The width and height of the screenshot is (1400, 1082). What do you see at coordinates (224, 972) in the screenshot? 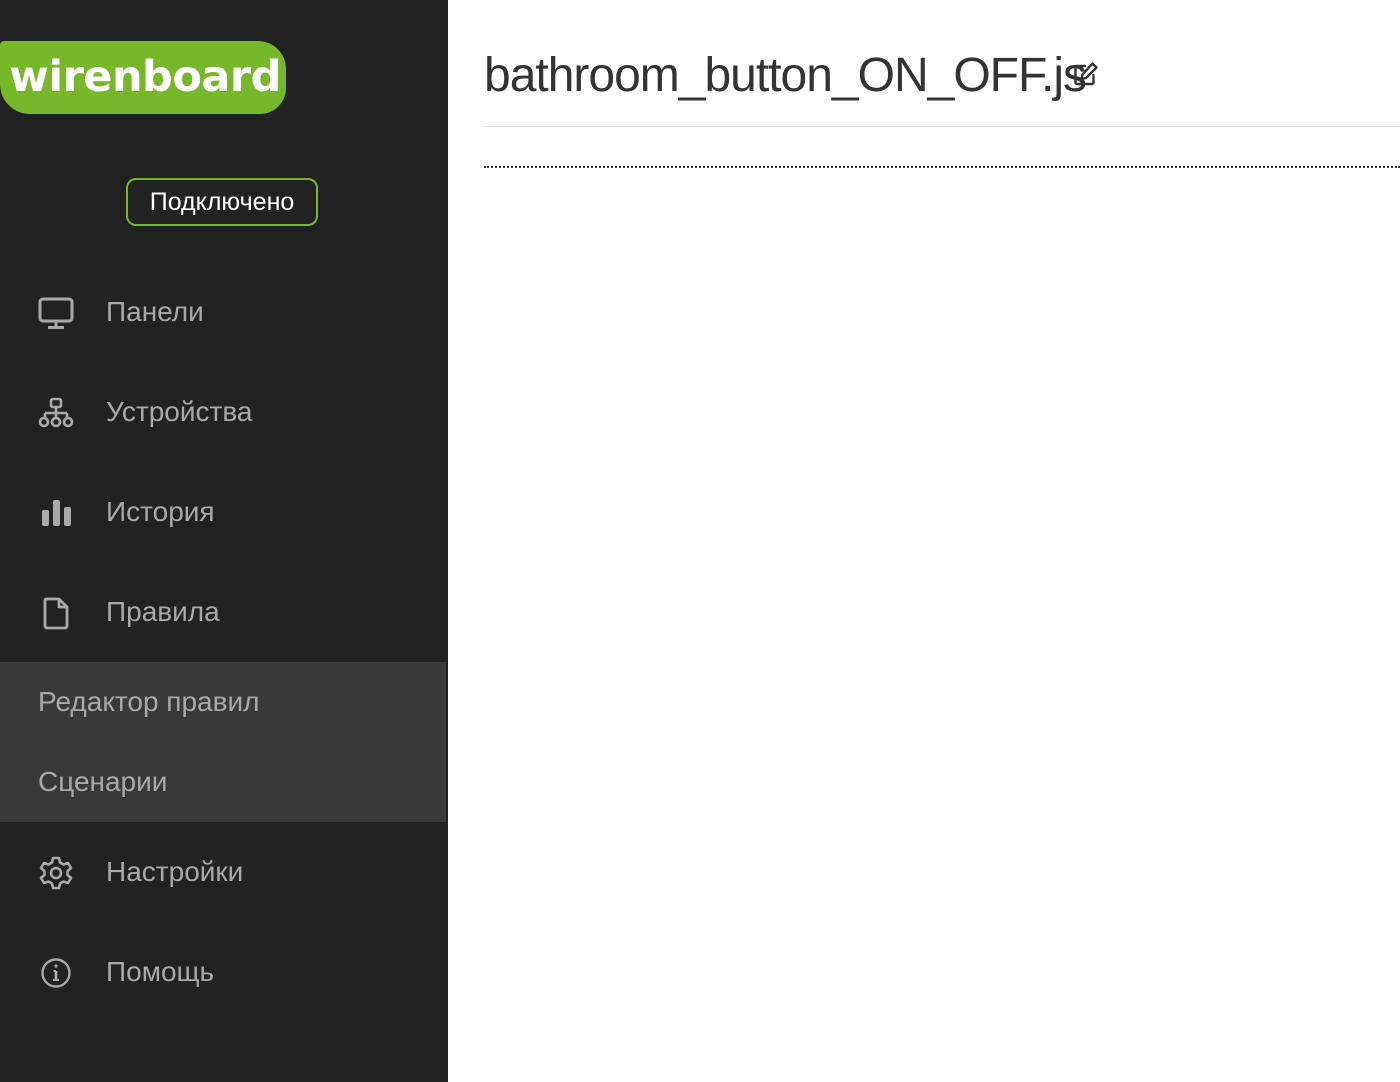
I see `sidebar-item-help: Помощь` at bounding box center [224, 972].